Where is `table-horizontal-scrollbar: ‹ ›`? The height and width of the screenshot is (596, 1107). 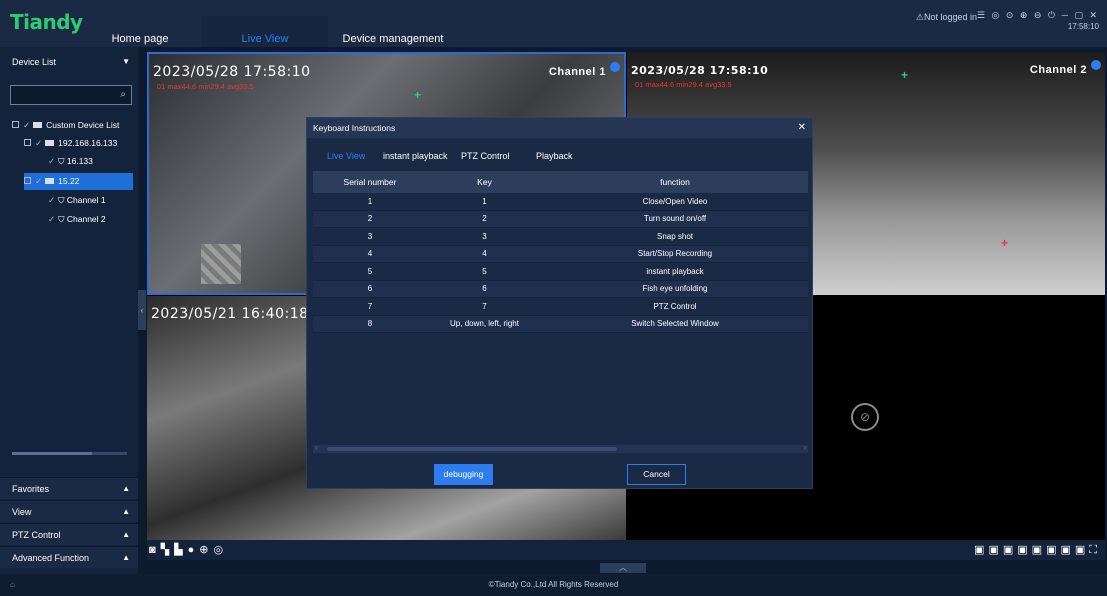
table-horizontal-scrollbar: ‹ › is located at coordinates (560, 448).